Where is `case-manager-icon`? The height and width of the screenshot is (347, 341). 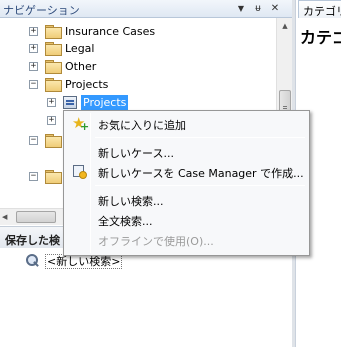 case-manager-icon is located at coordinates (80, 172).